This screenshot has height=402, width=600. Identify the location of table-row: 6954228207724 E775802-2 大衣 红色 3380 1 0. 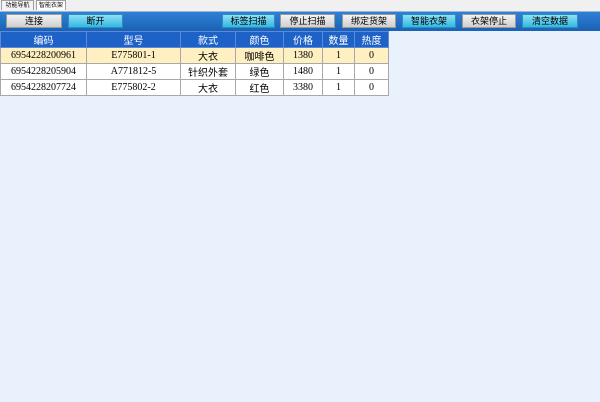
(194, 87).